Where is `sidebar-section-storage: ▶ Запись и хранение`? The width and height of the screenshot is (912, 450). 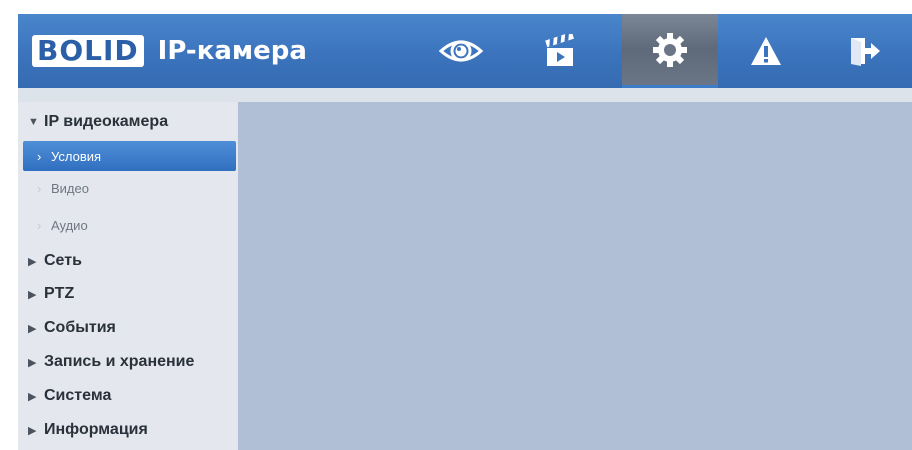 sidebar-section-storage: ▶ Запись и хранение is located at coordinates (106, 362).